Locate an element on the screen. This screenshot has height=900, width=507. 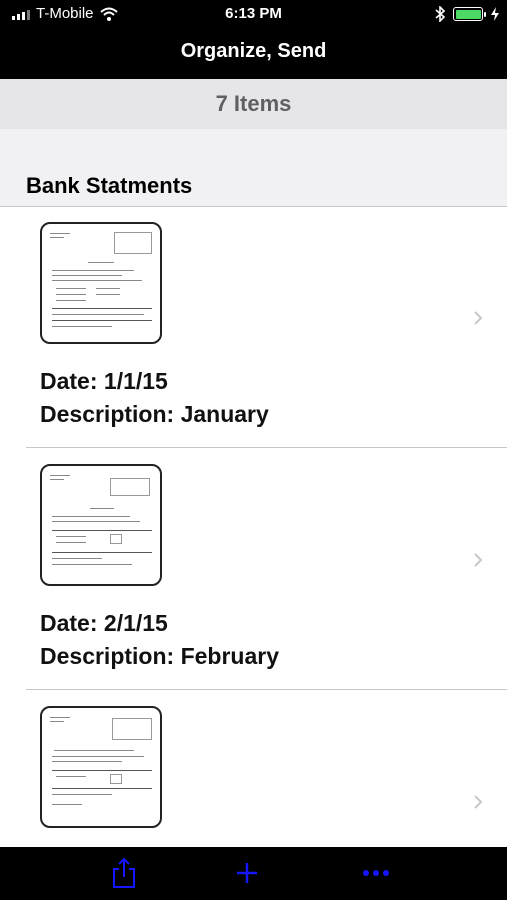
item-description: Description: January is located at coordinates (154, 414).